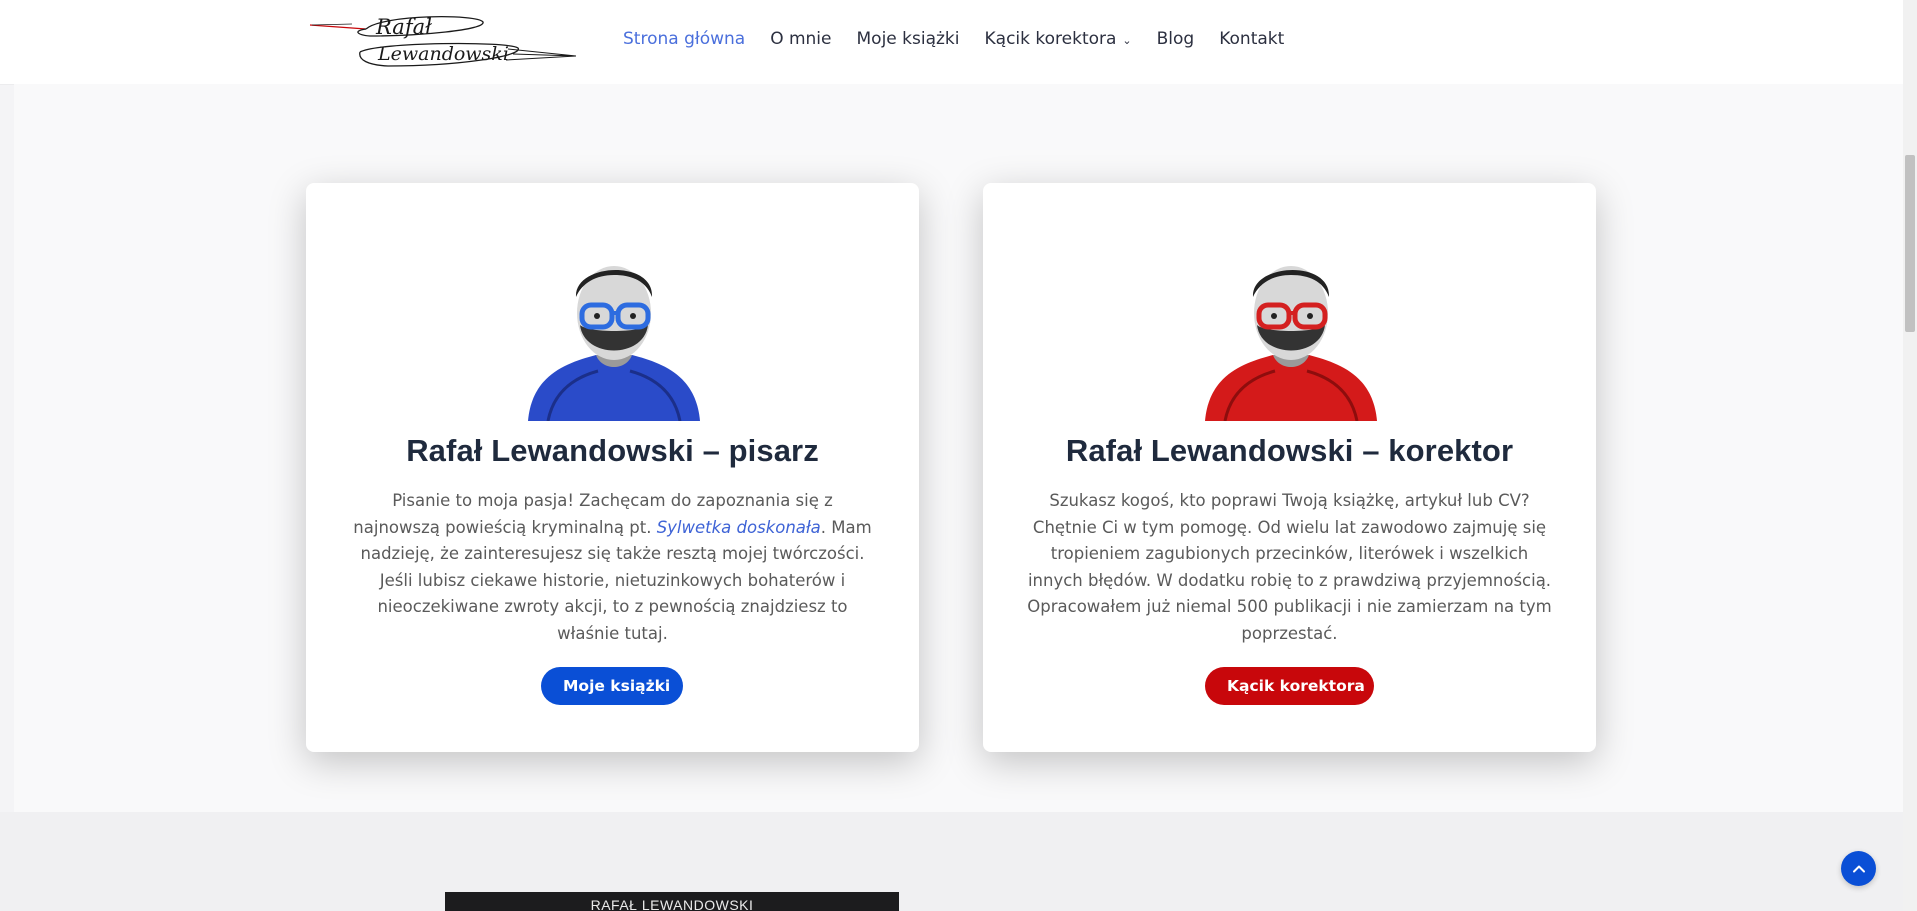 The width and height of the screenshot is (1917, 911). What do you see at coordinates (1291, 343) in the screenshot?
I see `portrait-red-icon` at bounding box center [1291, 343].